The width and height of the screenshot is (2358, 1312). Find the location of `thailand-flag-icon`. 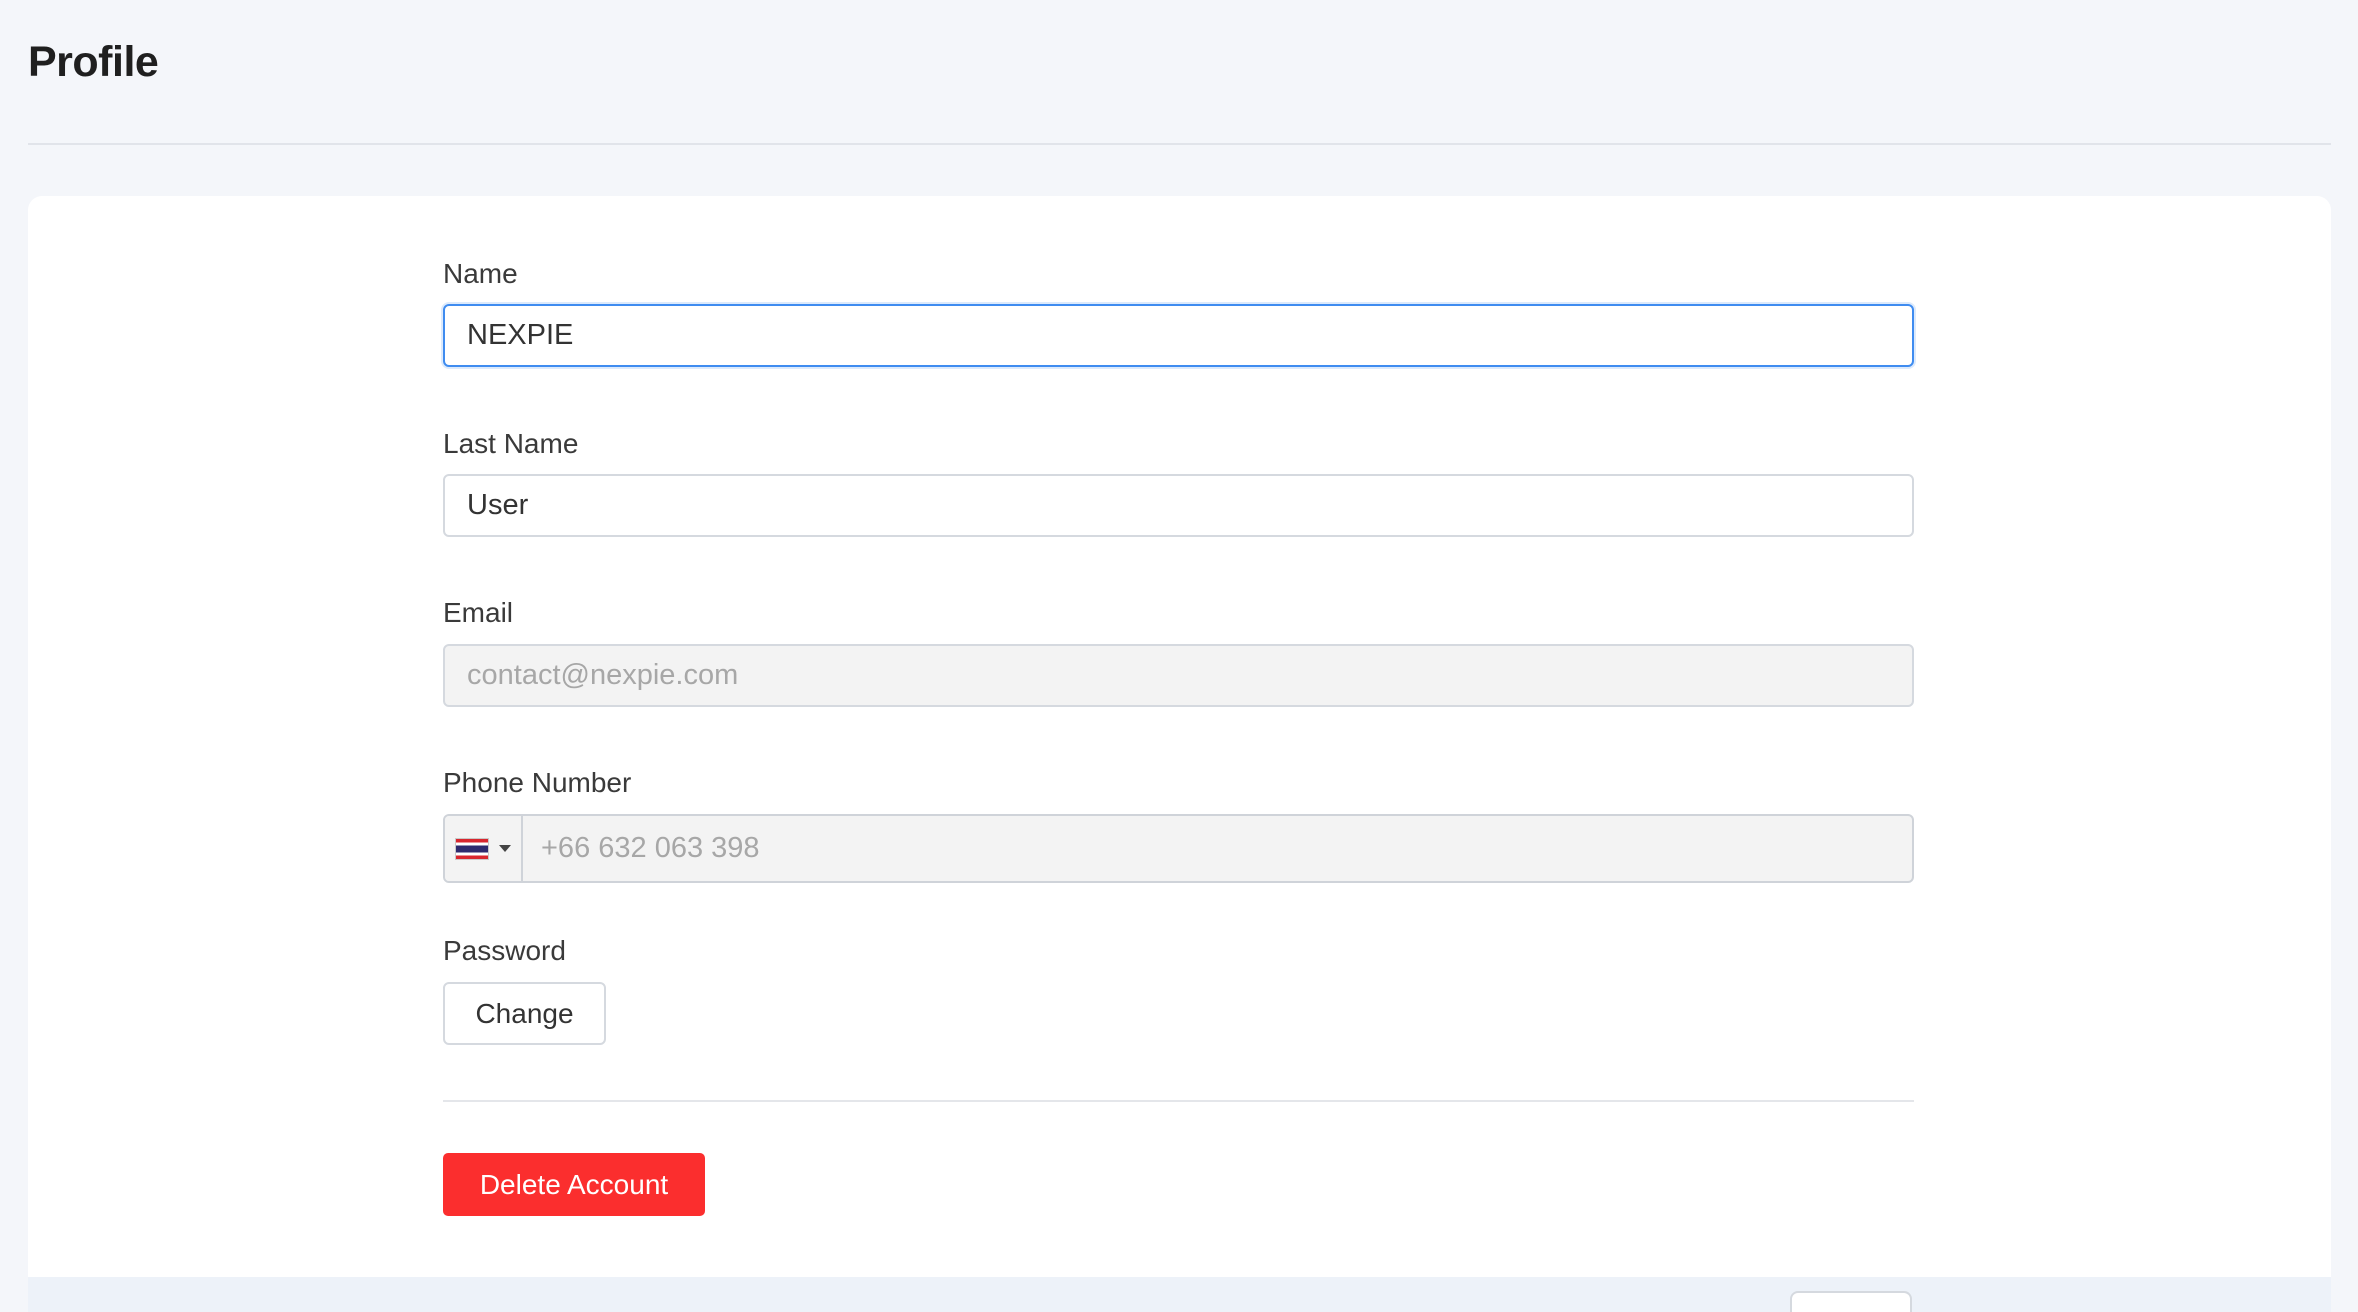

thailand-flag-icon is located at coordinates (472, 848).